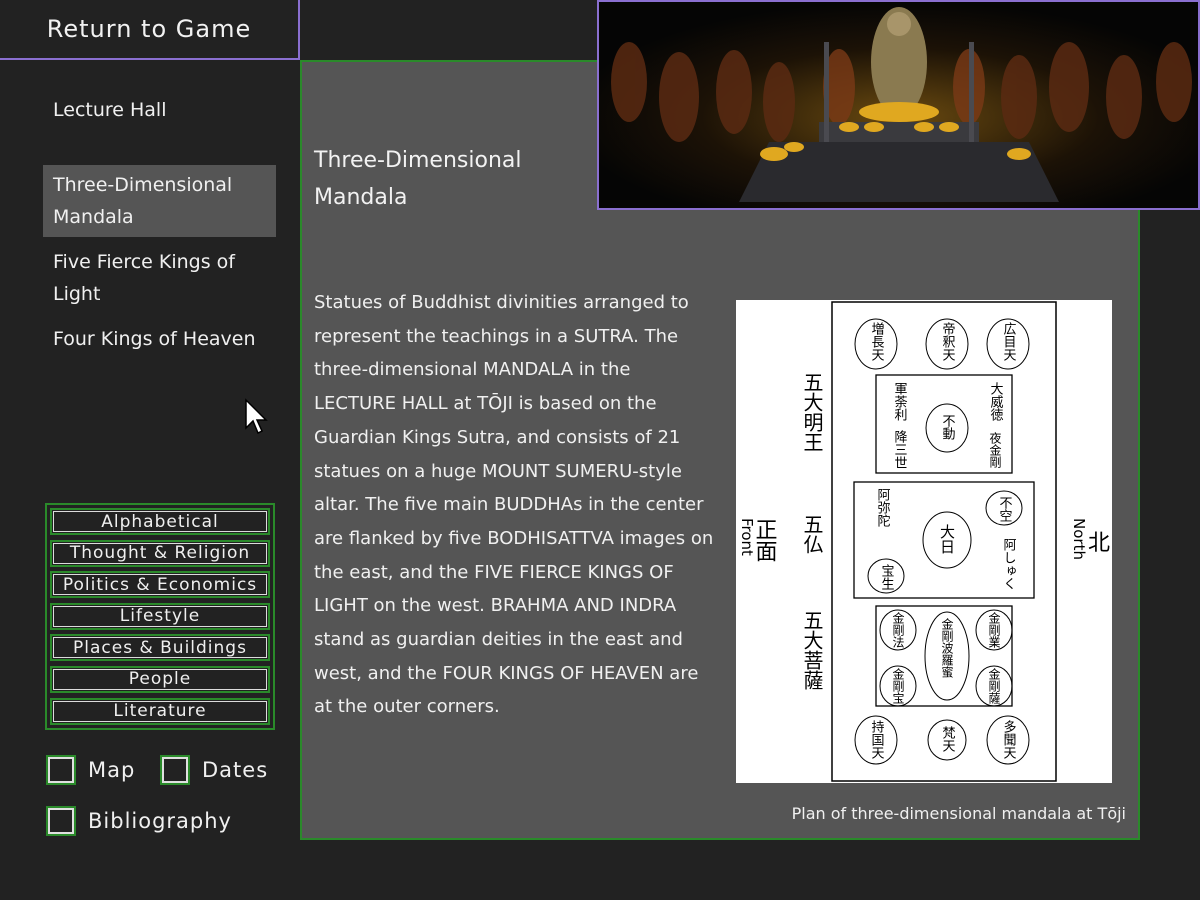  Describe the element at coordinates (947, 648) in the screenshot. I see `plan-bodhisattva-1: 金剛波羅蜜` at that location.